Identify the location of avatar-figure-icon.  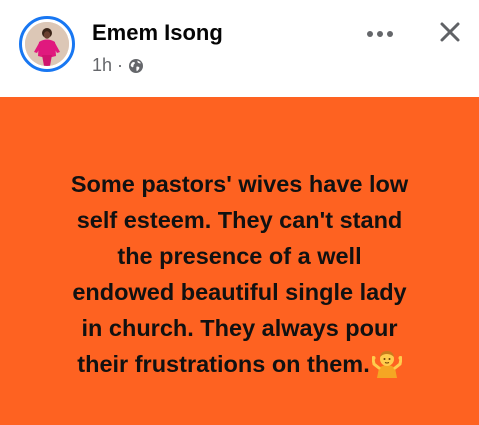
(47, 44).